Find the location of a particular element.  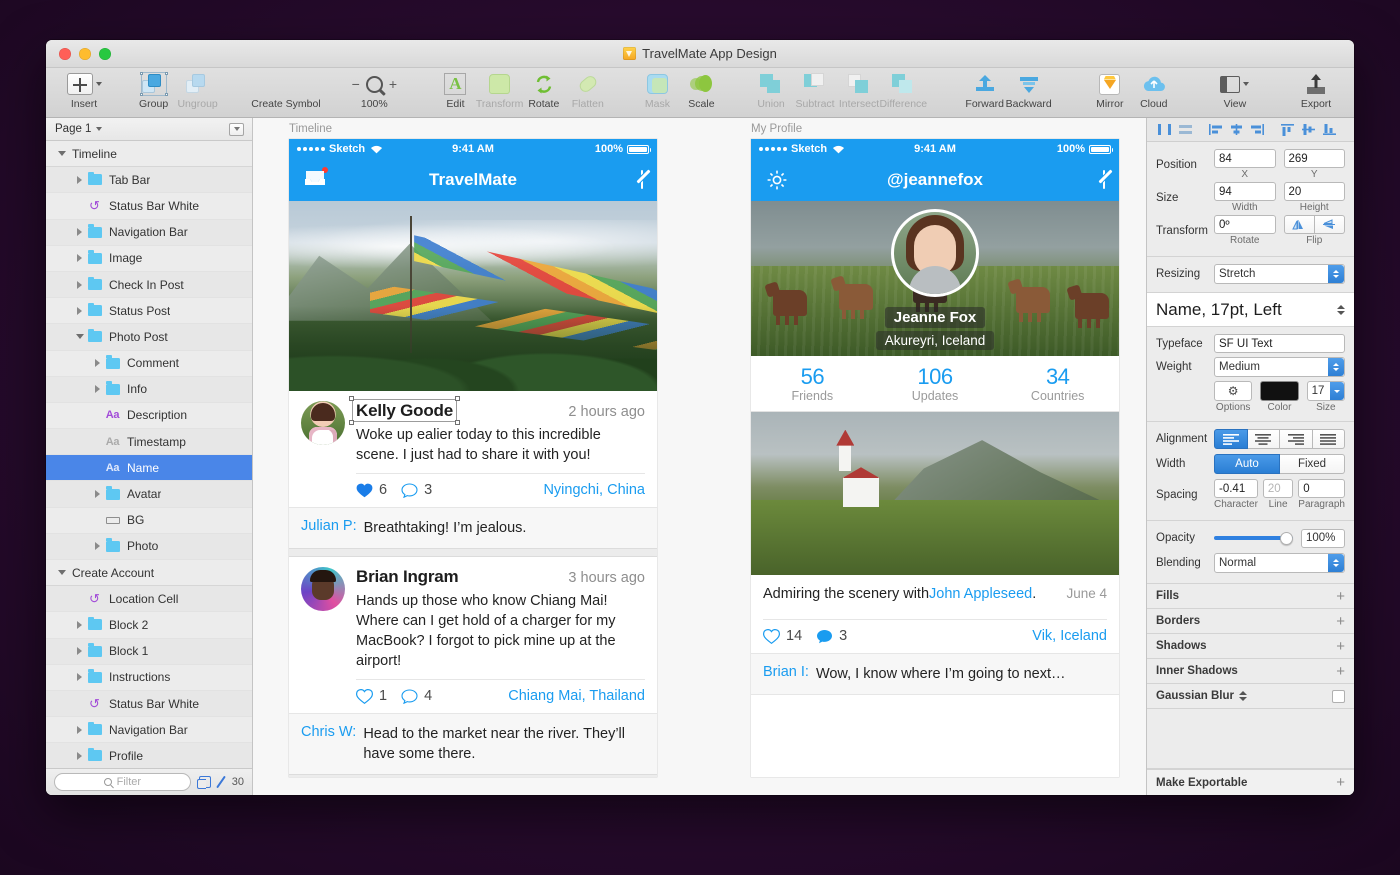

inbox-button is located at coordinates (316, 179).